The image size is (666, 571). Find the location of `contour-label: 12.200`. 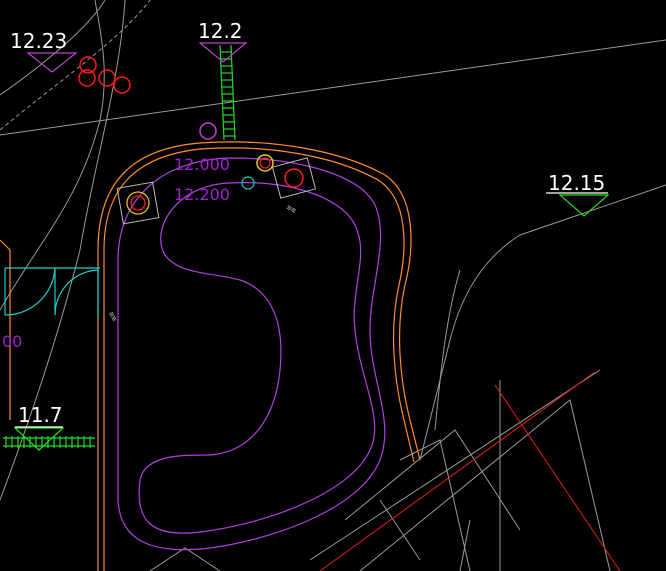

contour-label: 12.200 is located at coordinates (202, 194).